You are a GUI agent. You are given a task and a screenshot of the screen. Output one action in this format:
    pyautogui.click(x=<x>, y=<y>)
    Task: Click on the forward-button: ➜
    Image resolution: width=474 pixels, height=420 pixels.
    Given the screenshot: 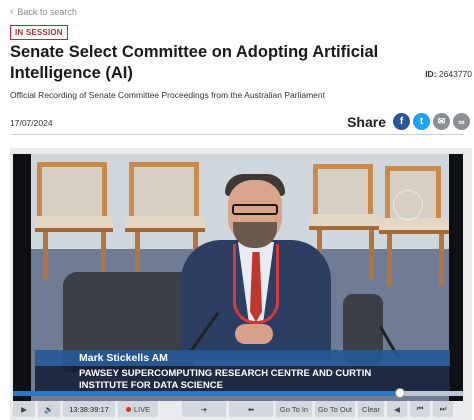 What is the action you would take?
    pyautogui.click(x=204, y=409)
    